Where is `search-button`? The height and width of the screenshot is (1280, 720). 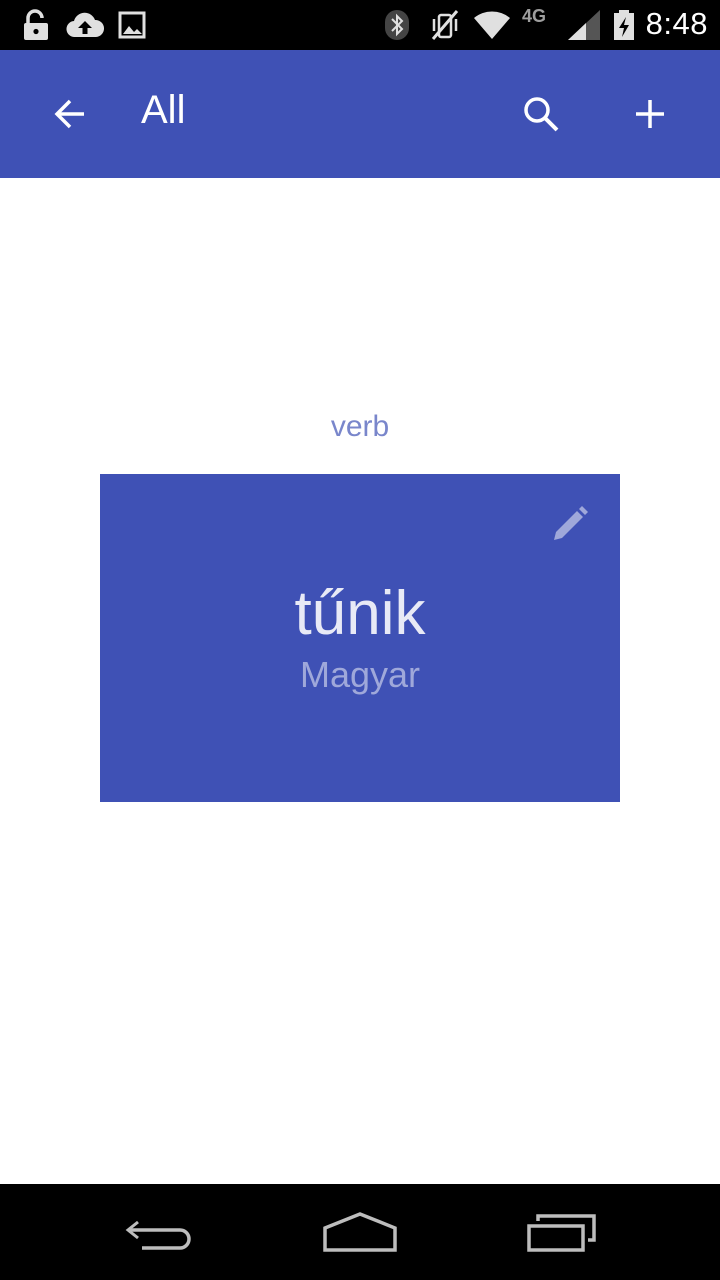 search-button is located at coordinates (541, 114).